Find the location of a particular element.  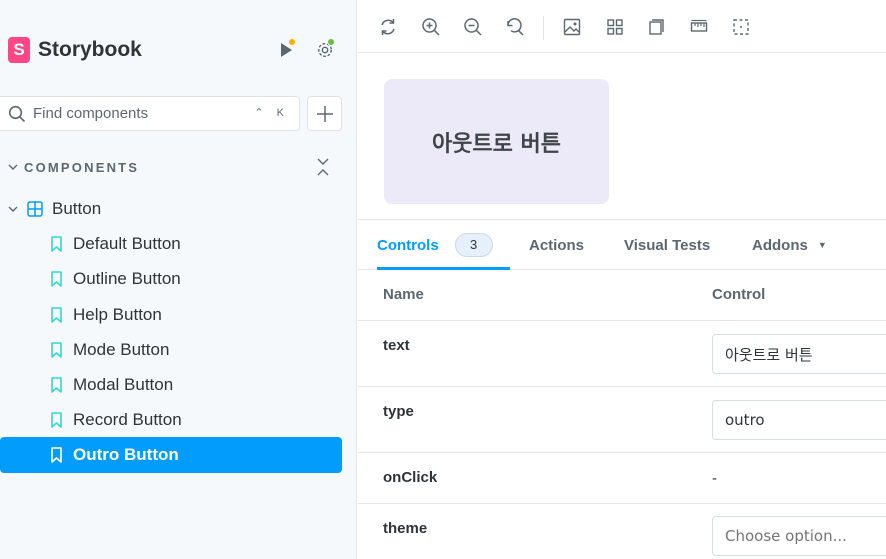

tree-group-button: Button is located at coordinates (171, 209).